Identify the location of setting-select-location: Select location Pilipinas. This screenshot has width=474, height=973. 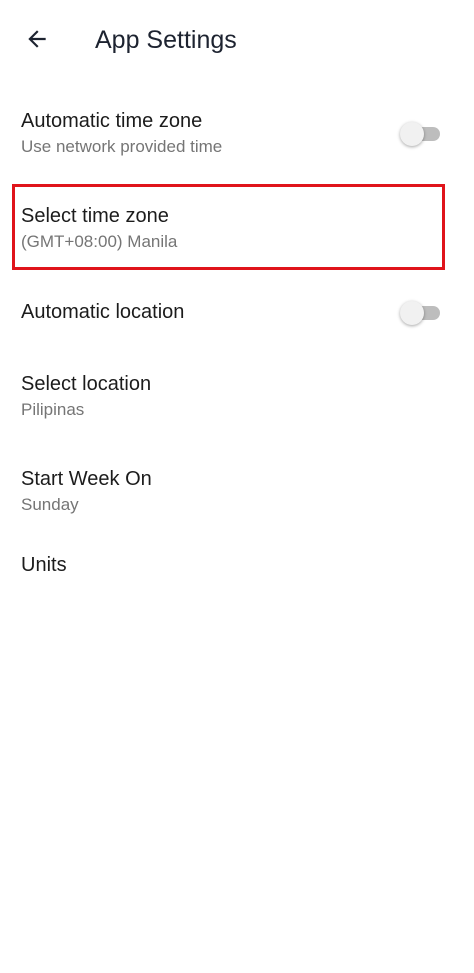
(237, 399).